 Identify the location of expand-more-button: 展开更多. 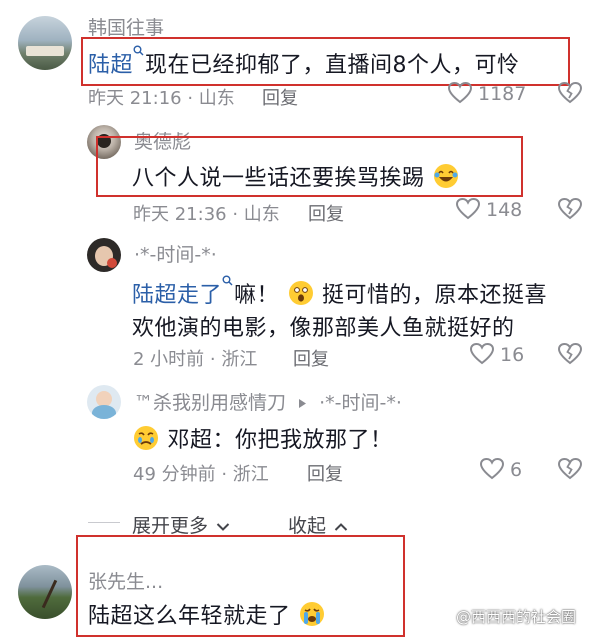
(181, 524).